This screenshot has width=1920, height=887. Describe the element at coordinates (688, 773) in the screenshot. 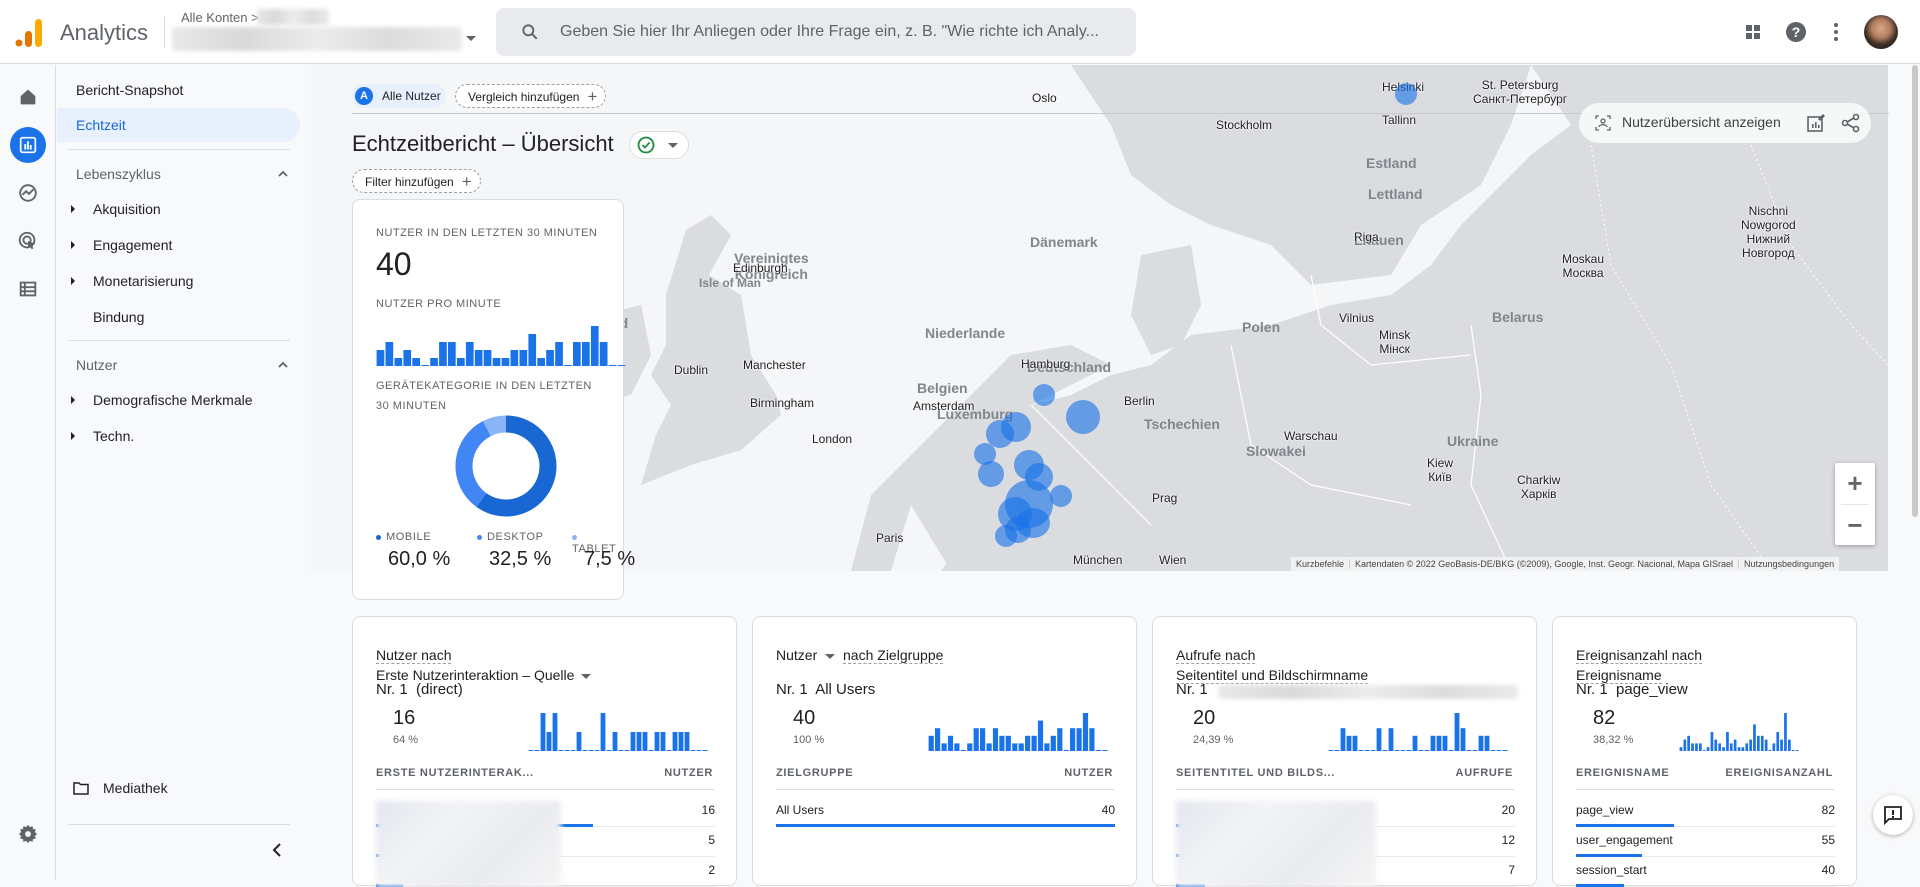

I see `column-header-metric: NUTZER` at that location.